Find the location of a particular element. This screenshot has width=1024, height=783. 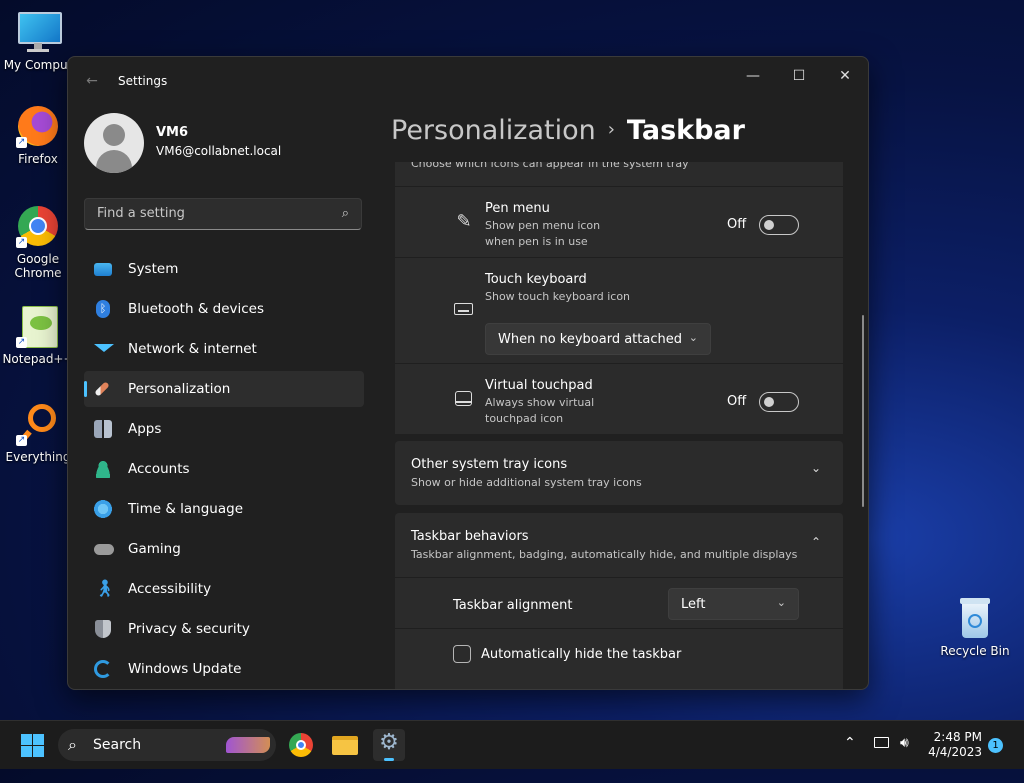

pen-icon: ✎ is located at coordinates (464, 221).